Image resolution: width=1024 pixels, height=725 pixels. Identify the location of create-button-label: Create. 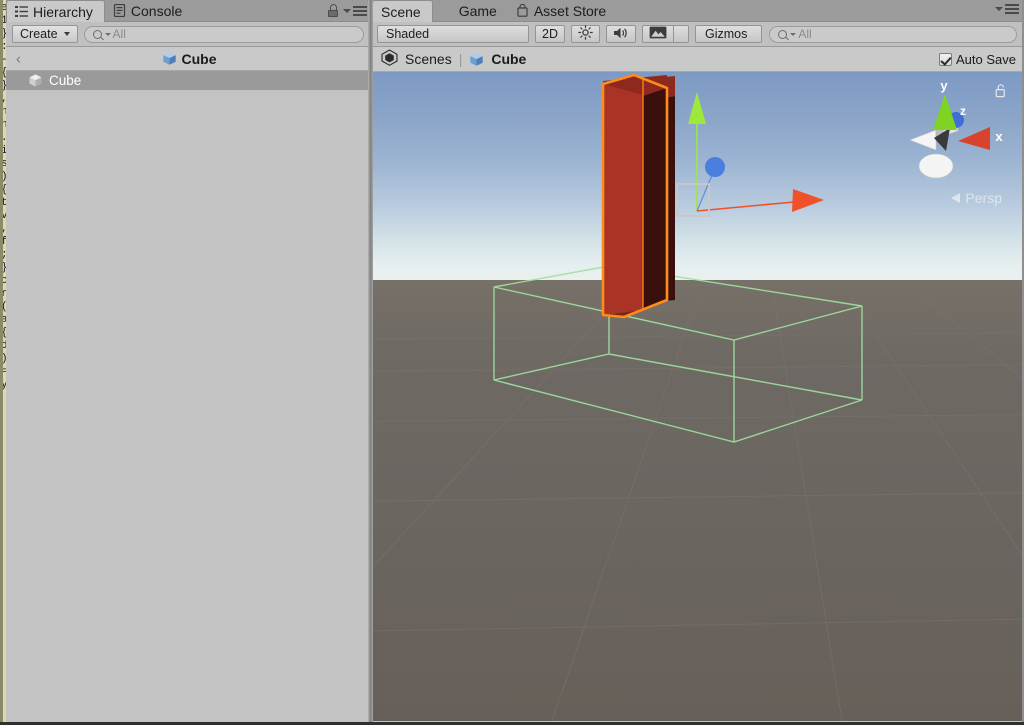
(39, 34).